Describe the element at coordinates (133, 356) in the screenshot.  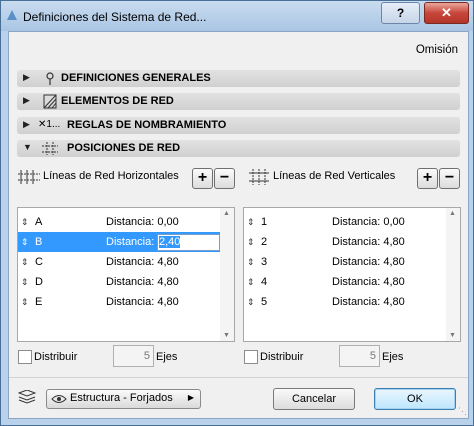
I see `horizontal-axes-count-field: 5` at that location.